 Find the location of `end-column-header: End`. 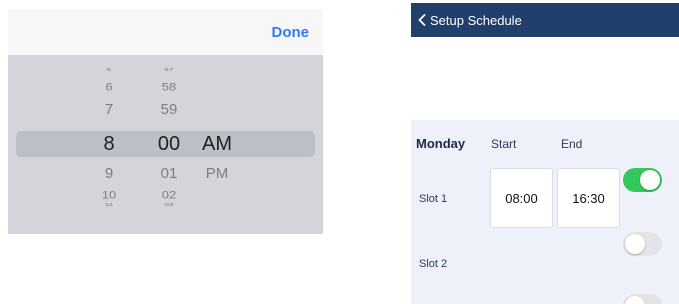

end-column-header: End is located at coordinates (572, 144).